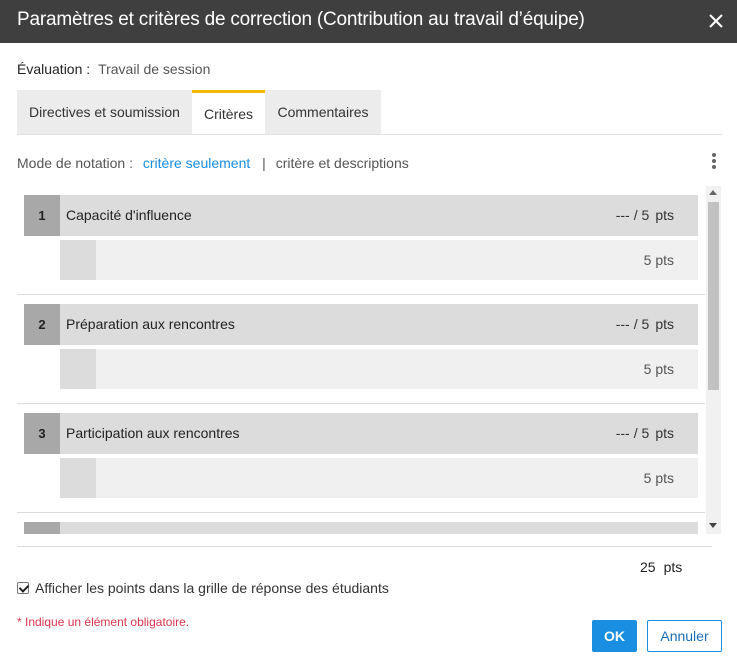 The height and width of the screenshot is (666, 737). I want to click on criterion-title: Participation aux rencontres, so click(153, 433).